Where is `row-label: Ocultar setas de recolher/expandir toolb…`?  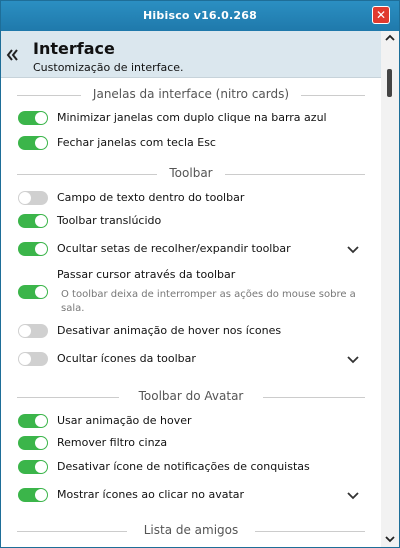
row-label: Ocultar setas de recolher/expandir toolb… is located at coordinates (174, 248).